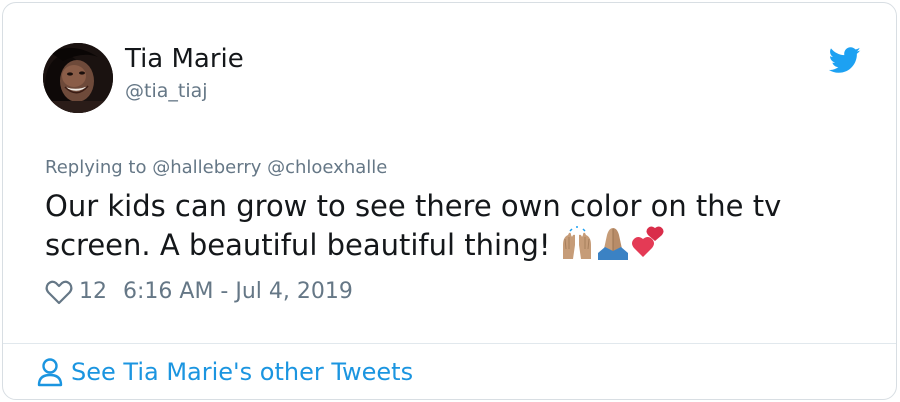 This screenshot has width=900, height=402. I want to click on author-name: Tia Marie, so click(184, 59).